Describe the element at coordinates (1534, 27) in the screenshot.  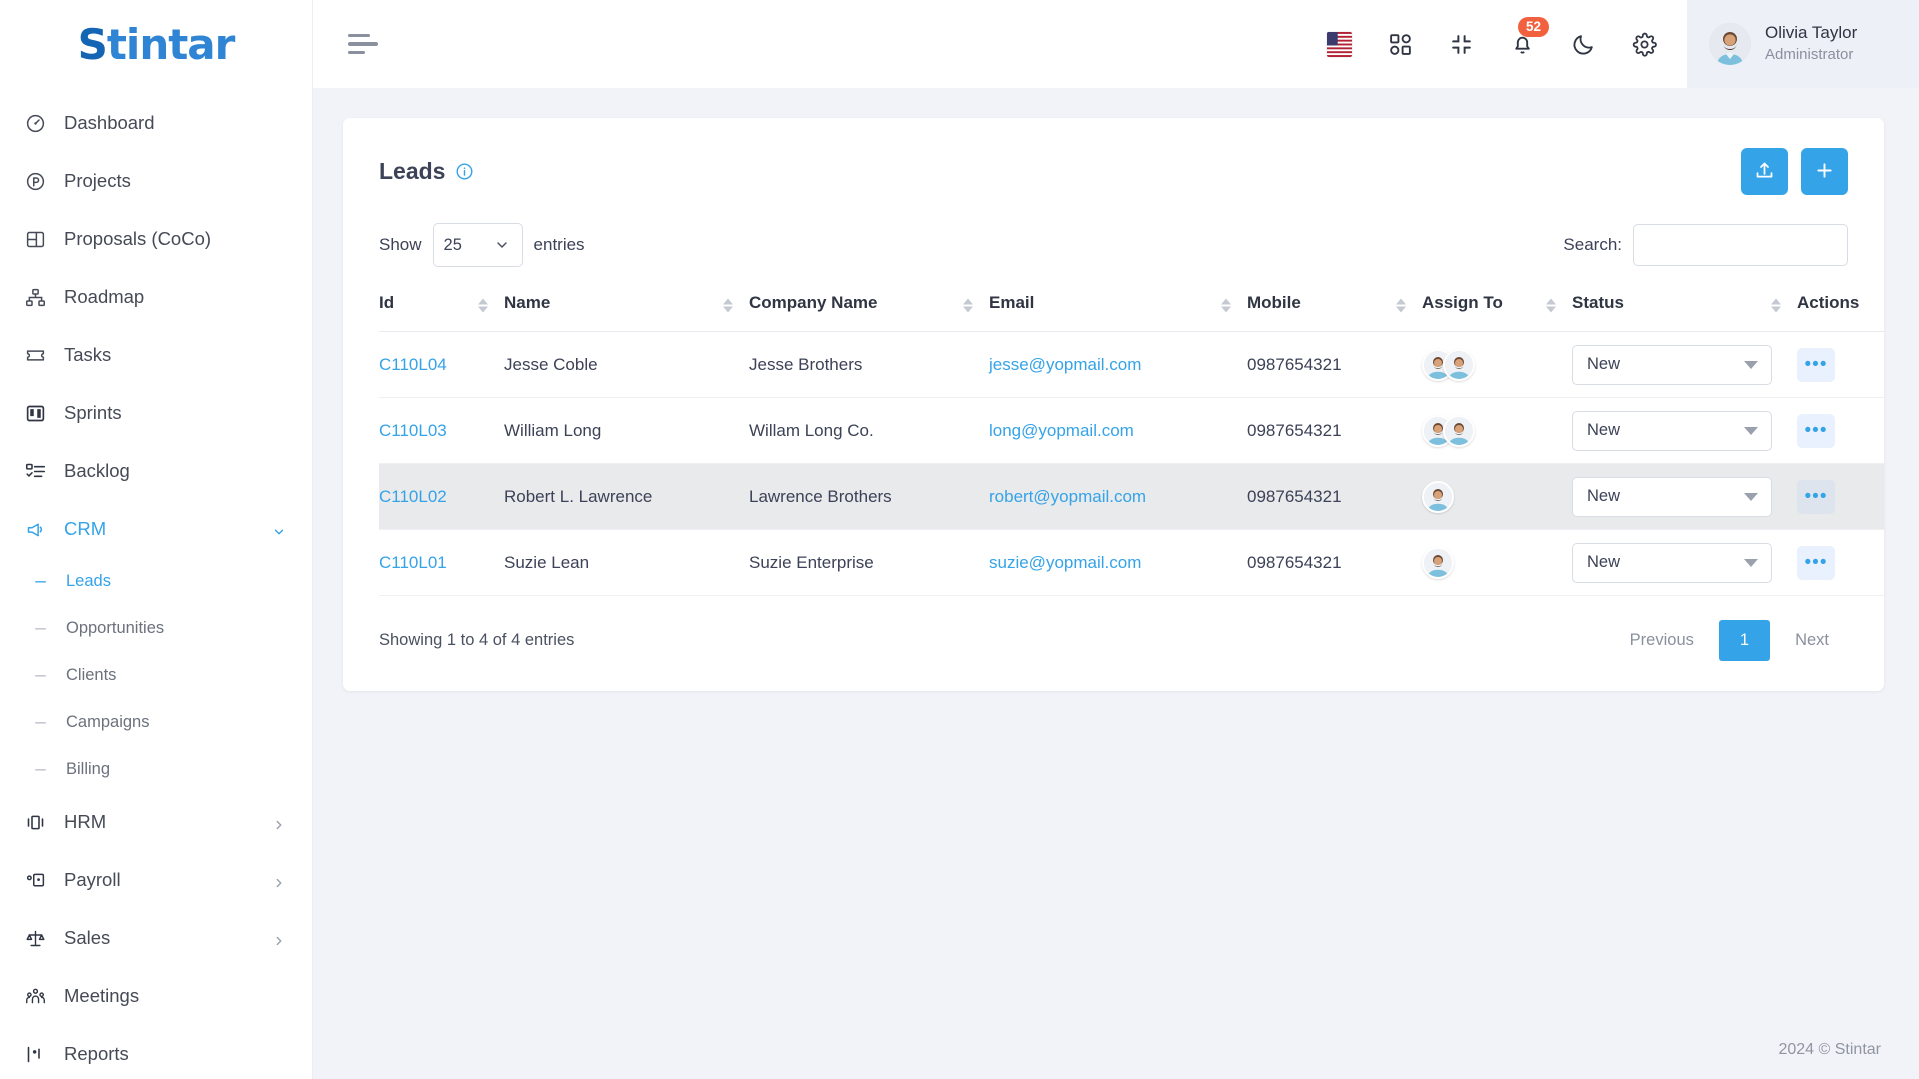
I see `notification-badge: 52` at that location.